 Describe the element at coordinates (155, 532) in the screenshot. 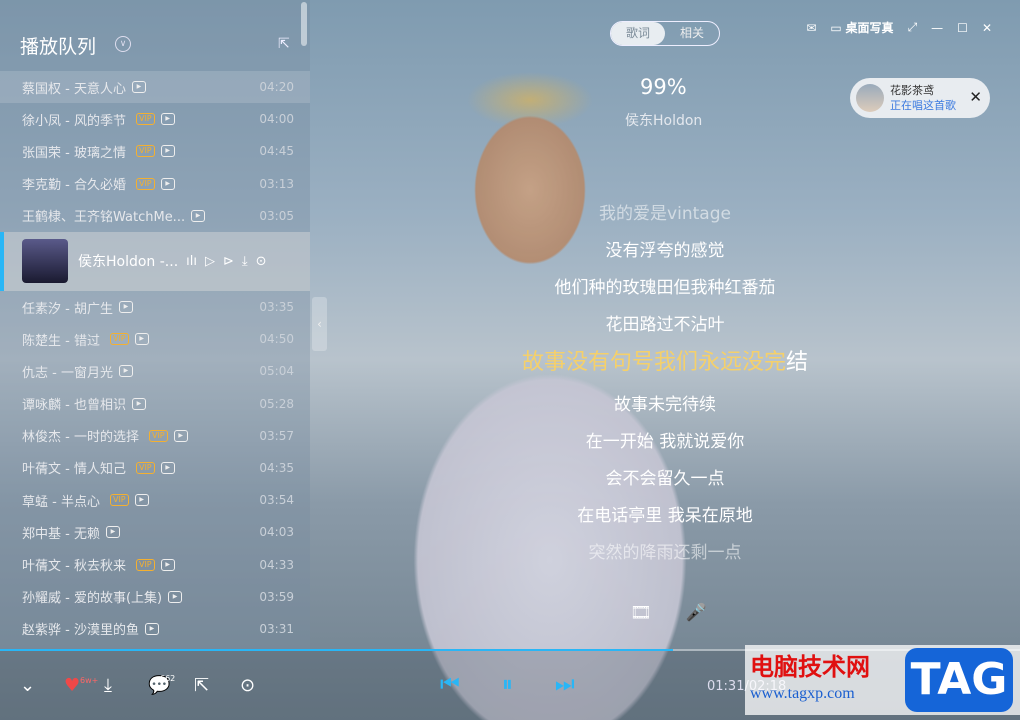

I see `list-item: 郑中基 - 无赖 ▶ 04:03` at that location.